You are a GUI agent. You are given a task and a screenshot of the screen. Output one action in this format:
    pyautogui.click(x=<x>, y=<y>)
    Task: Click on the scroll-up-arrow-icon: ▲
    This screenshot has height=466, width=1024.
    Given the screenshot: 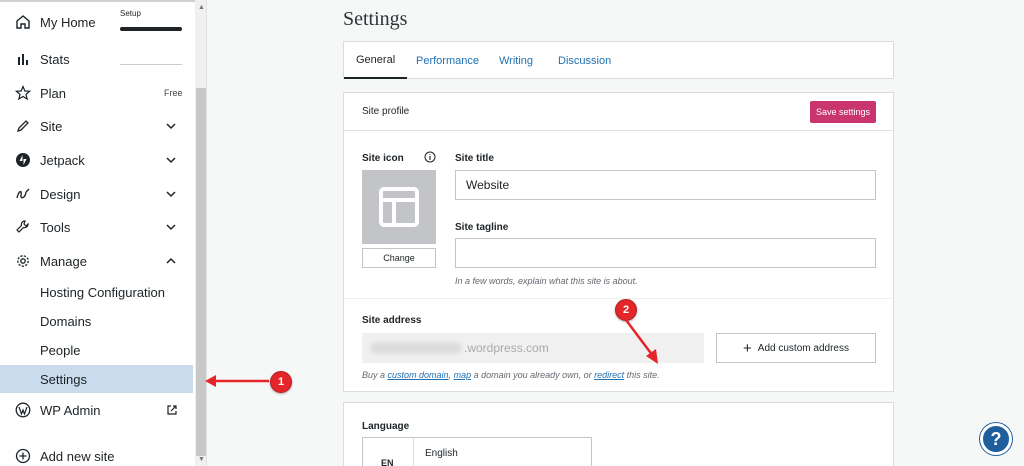 What is the action you would take?
    pyautogui.click(x=201, y=7)
    